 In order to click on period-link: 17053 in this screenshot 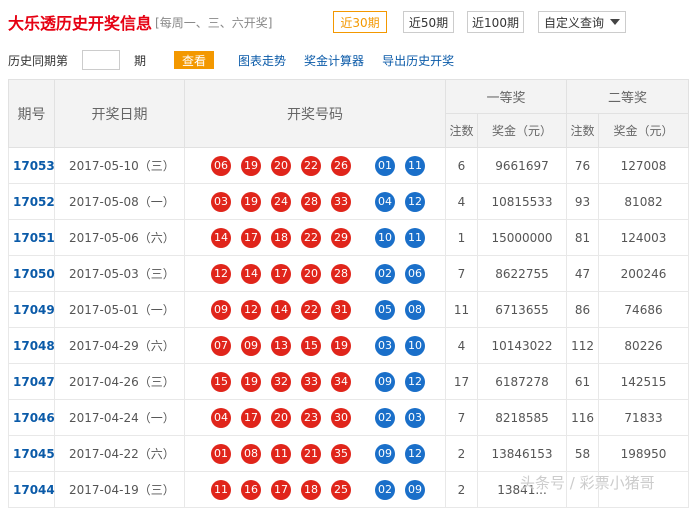, I will do `click(31, 165)`.